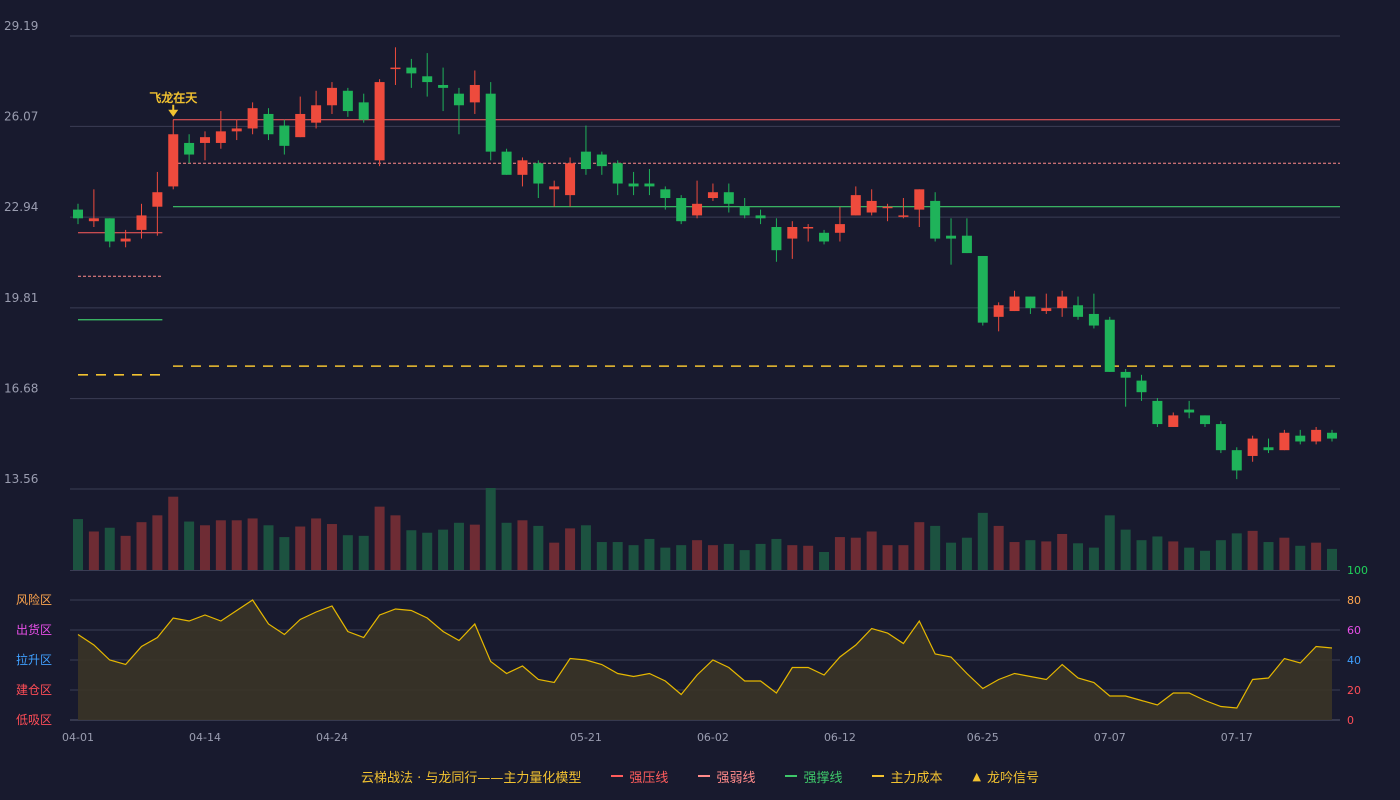 The width and height of the screenshot is (1400, 800). Describe the element at coordinates (983, 737) in the screenshot. I see `x-tick-label: 06-25` at that location.